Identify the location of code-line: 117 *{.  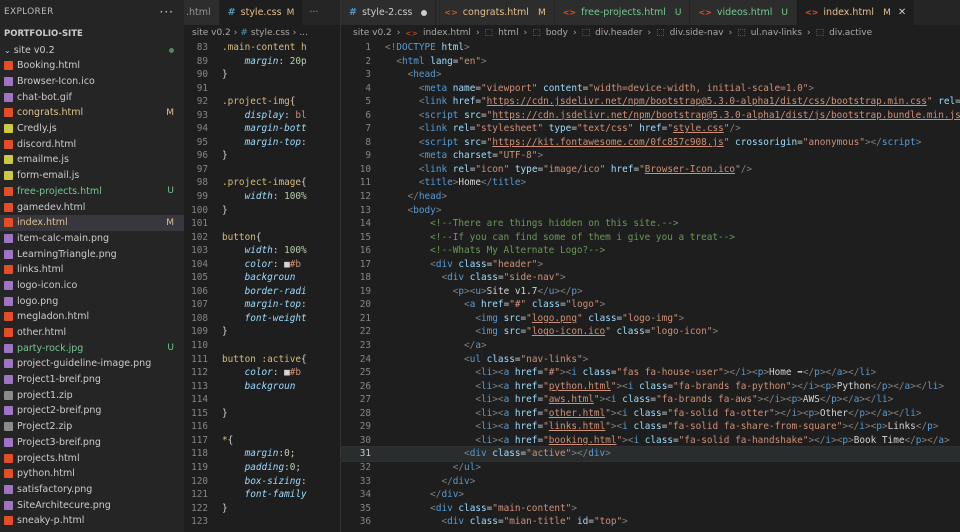
(262, 441).